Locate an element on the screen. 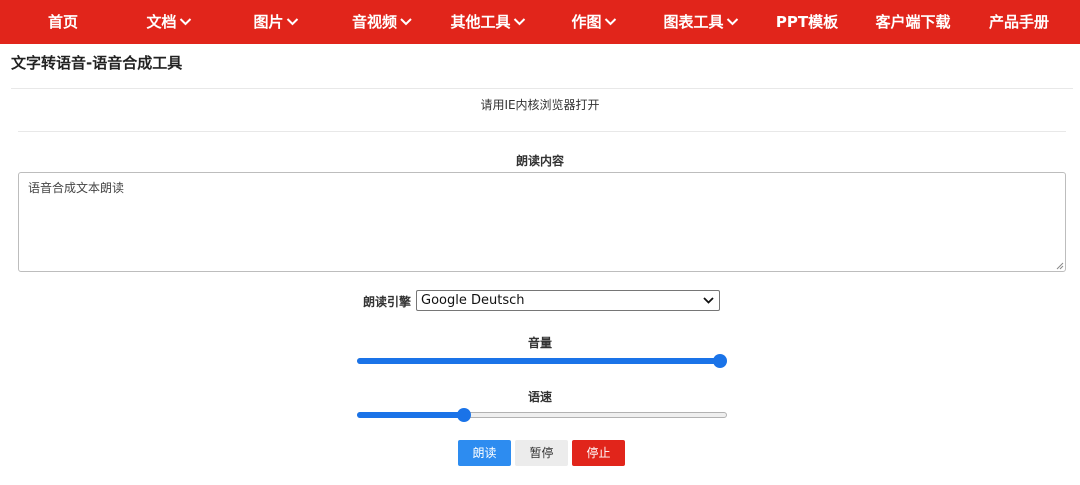 The width and height of the screenshot is (1080, 485). nav-item-label: 产品手册 is located at coordinates (1019, 22).